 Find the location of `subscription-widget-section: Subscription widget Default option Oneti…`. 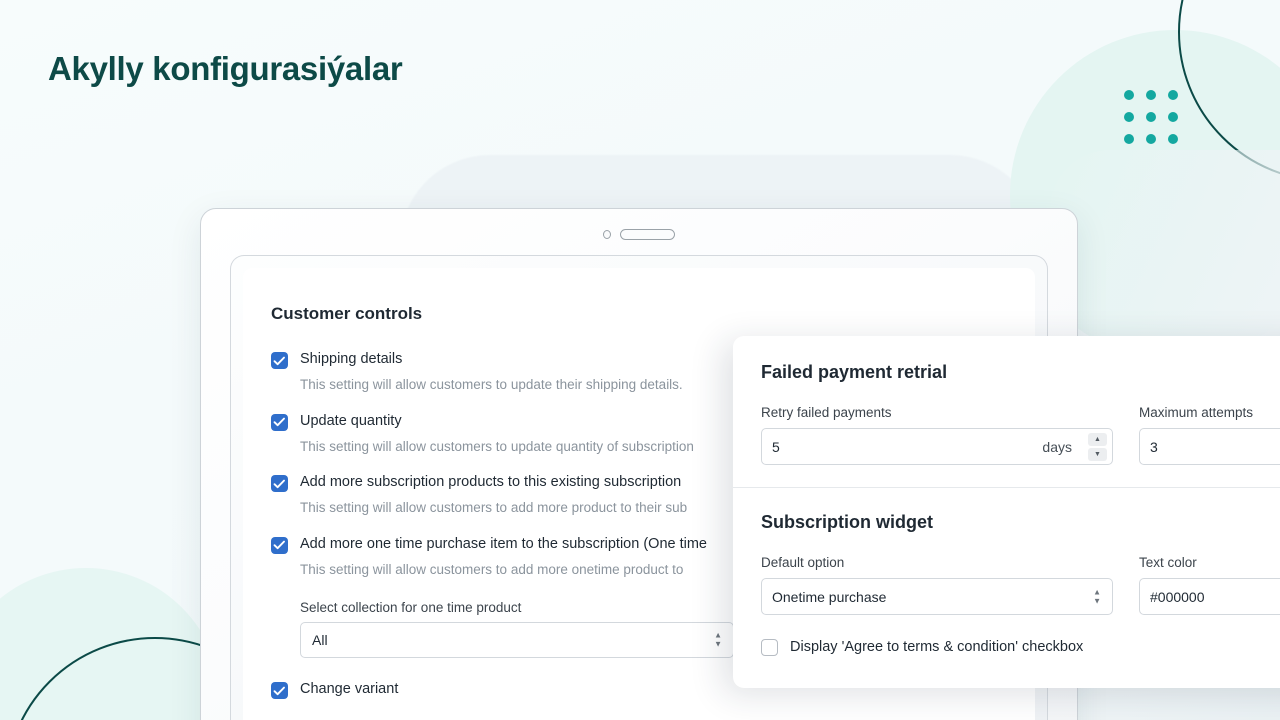

subscription-widget-section: Subscription widget Default option Oneti… is located at coordinates (1006, 583).